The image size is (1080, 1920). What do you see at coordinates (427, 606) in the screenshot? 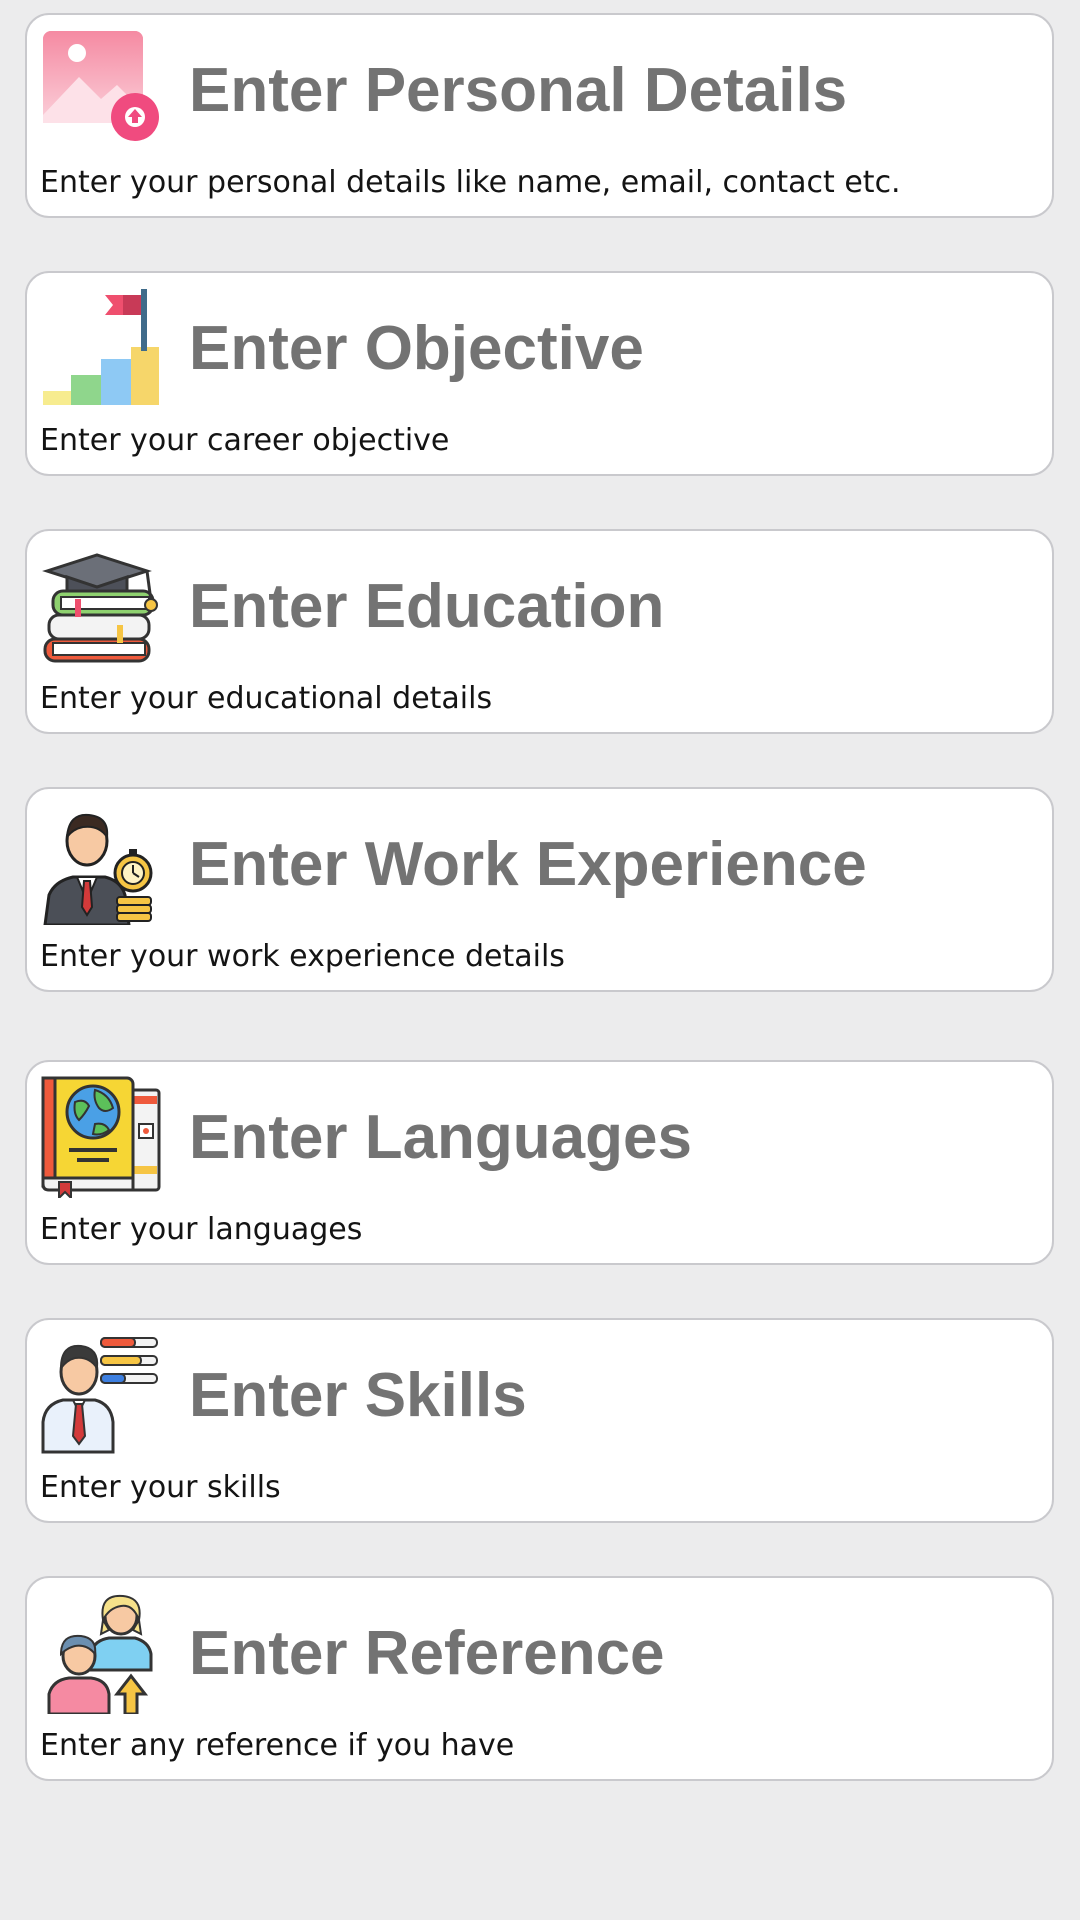
I see `card-title: Enter Education` at bounding box center [427, 606].